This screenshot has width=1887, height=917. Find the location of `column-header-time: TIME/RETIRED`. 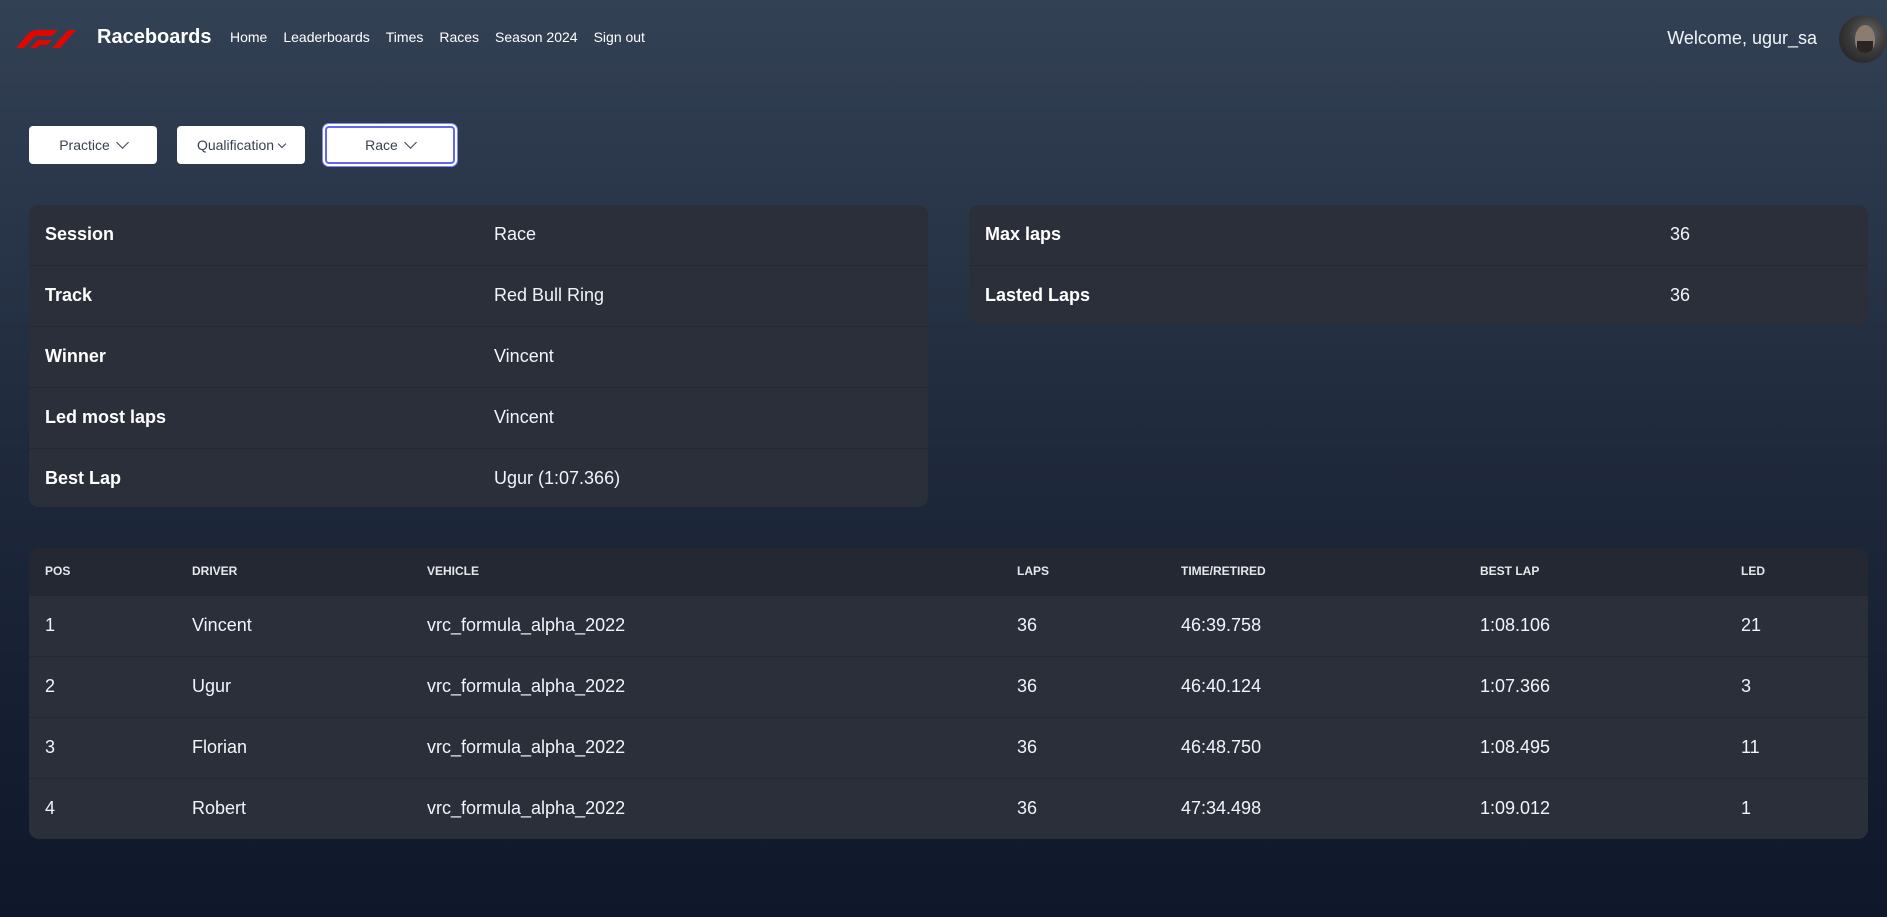

column-header-time: TIME/RETIRED is located at coordinates (1223, 571).